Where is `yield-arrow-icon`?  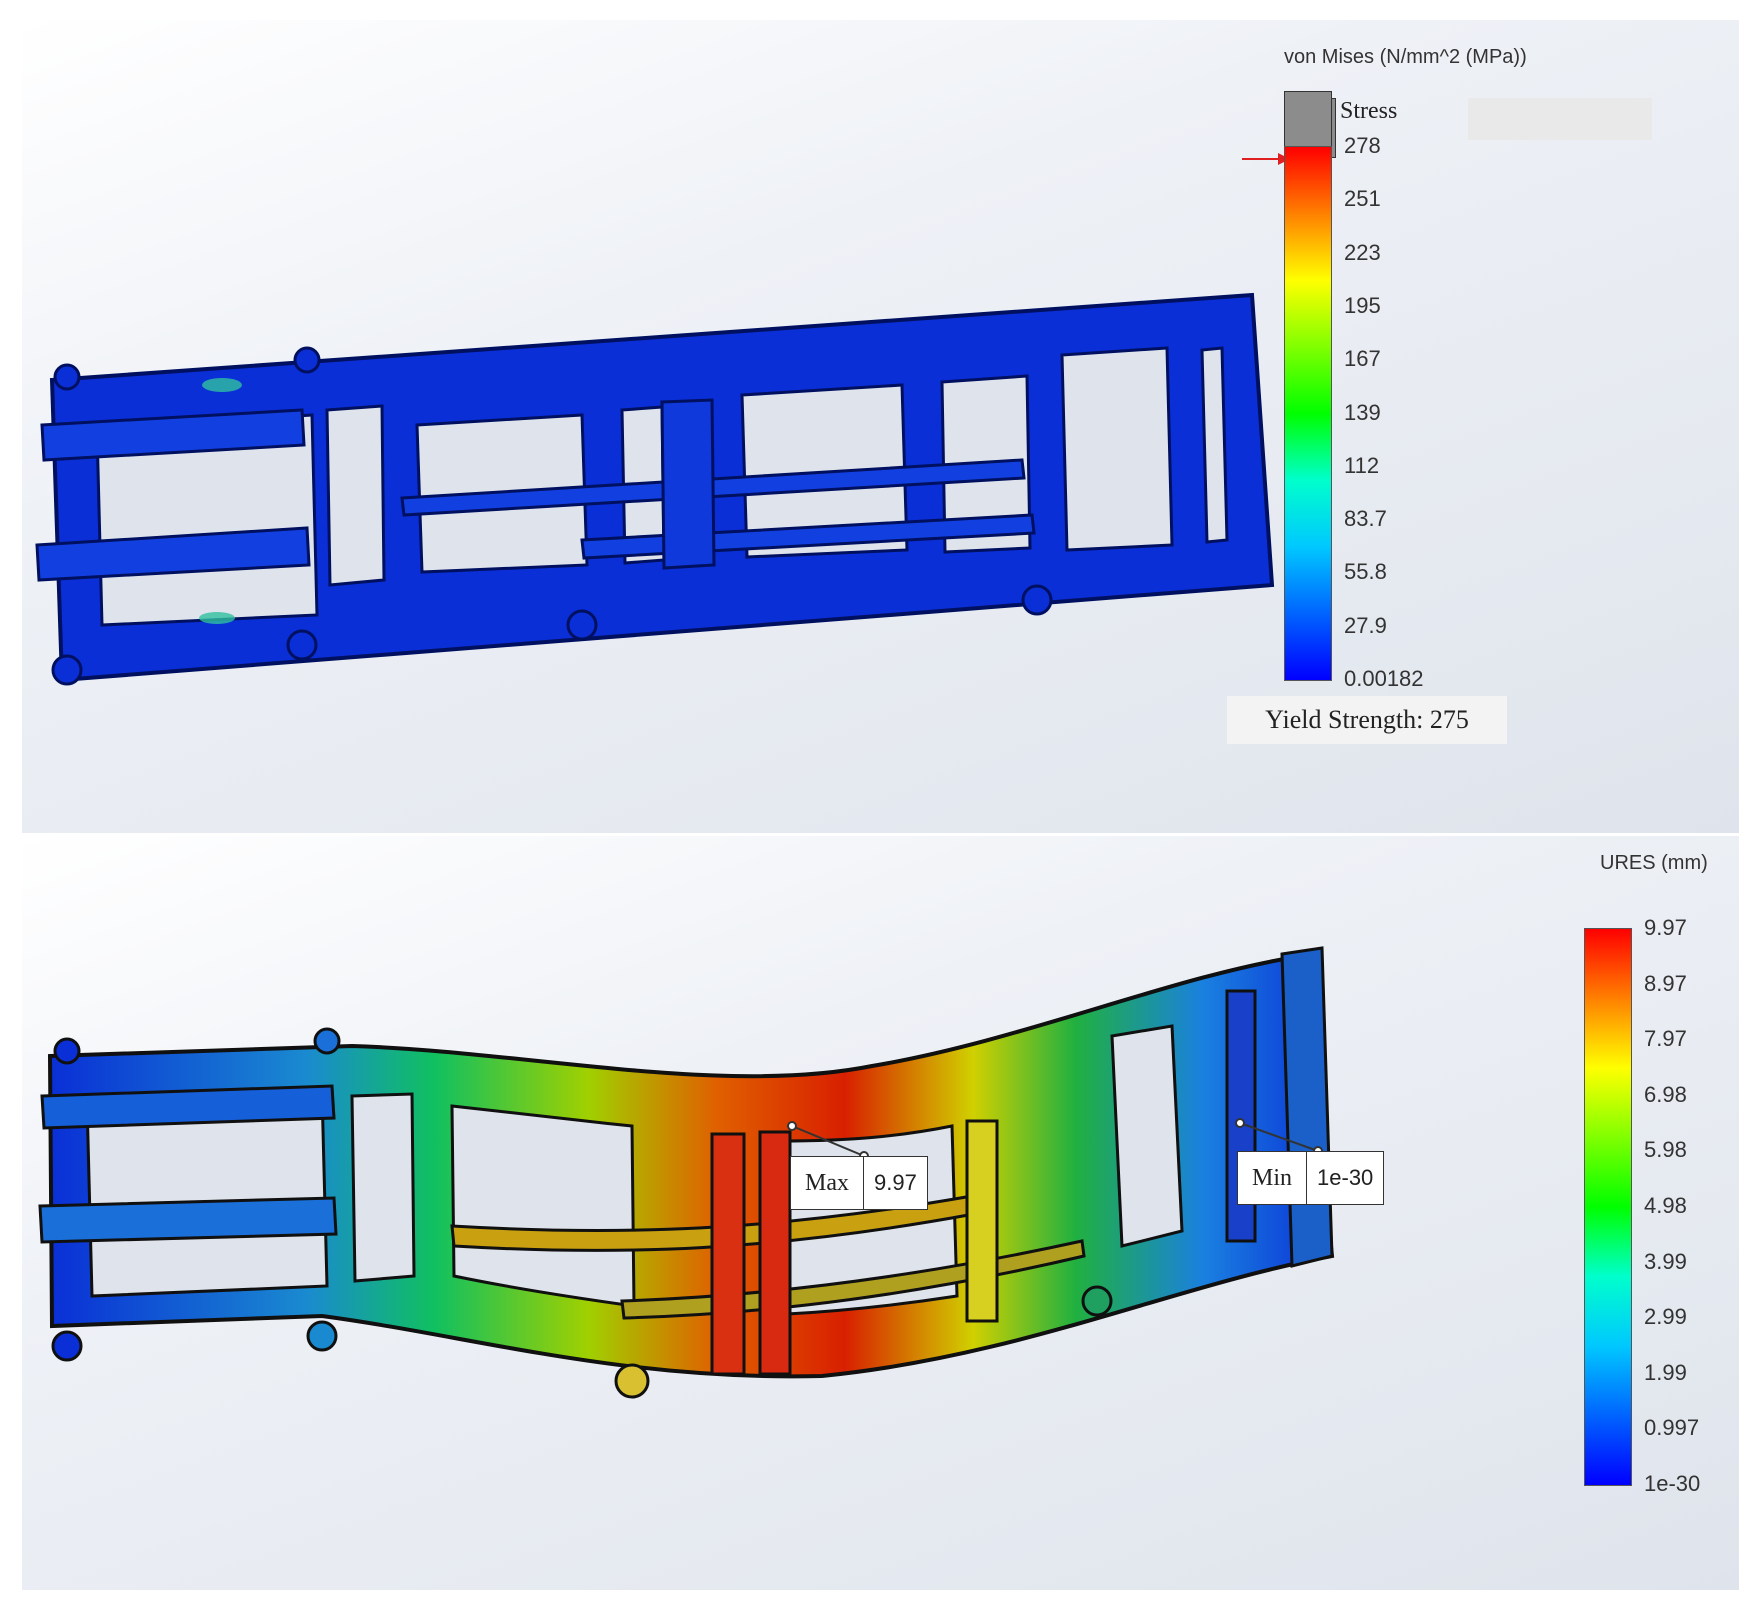 yield-arrow-icon is located at coordinates (1266, 159).